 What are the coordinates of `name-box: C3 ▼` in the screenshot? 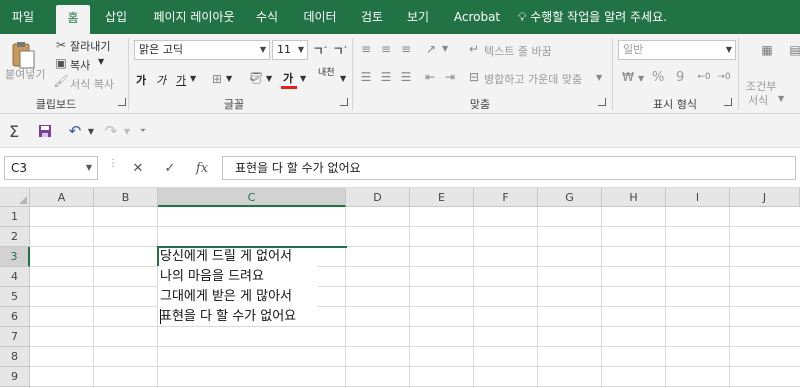 It's located at (51, 168).